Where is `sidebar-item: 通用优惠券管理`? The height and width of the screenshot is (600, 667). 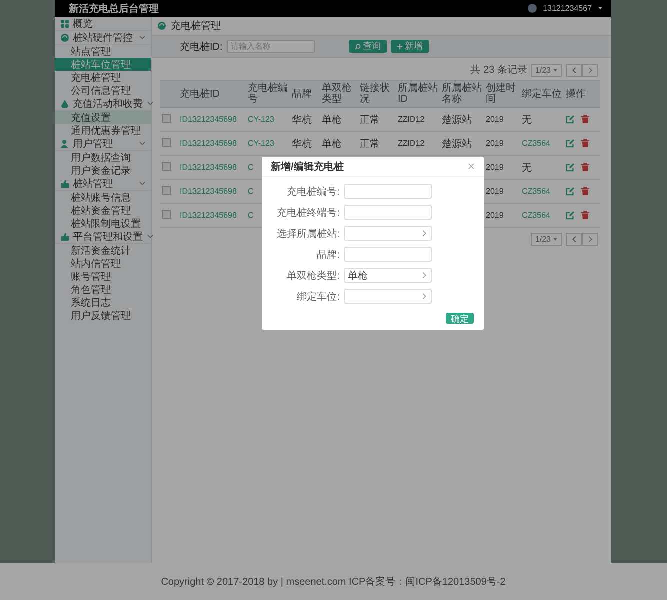 sidebar-item: 通用优惠券管理 is located at coordinates (103, 130).